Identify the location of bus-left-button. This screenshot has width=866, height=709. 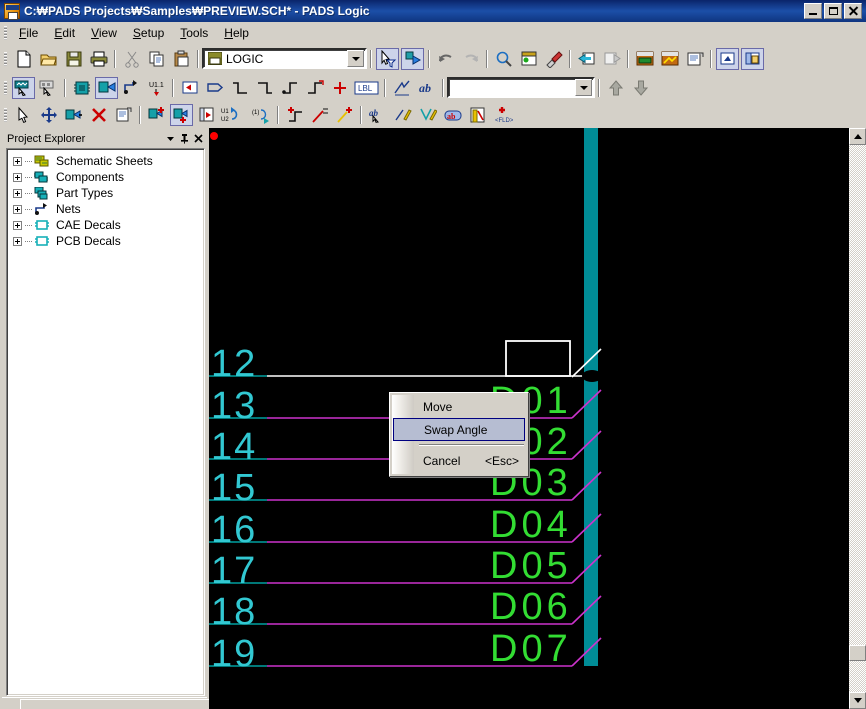
(239, 88).